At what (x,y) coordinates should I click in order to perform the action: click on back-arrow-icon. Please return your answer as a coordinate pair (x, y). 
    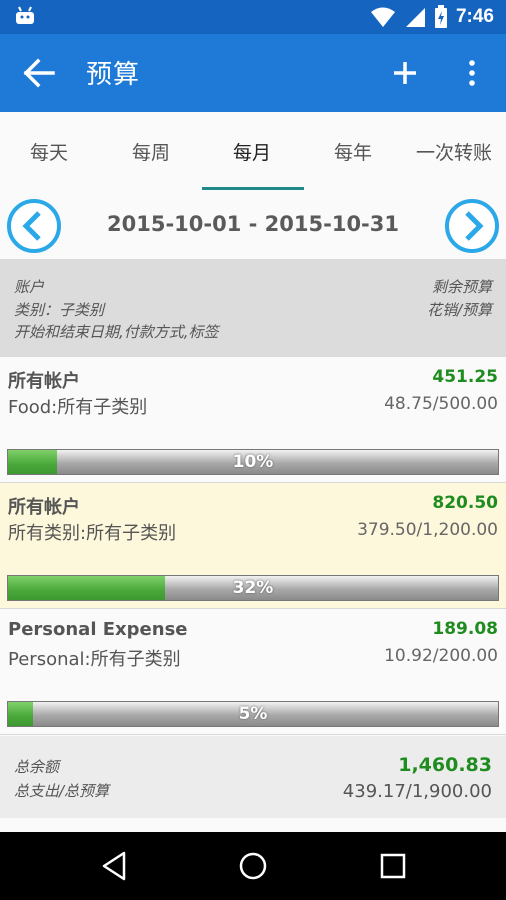
    Looking at the image, I should click on (39, 73).